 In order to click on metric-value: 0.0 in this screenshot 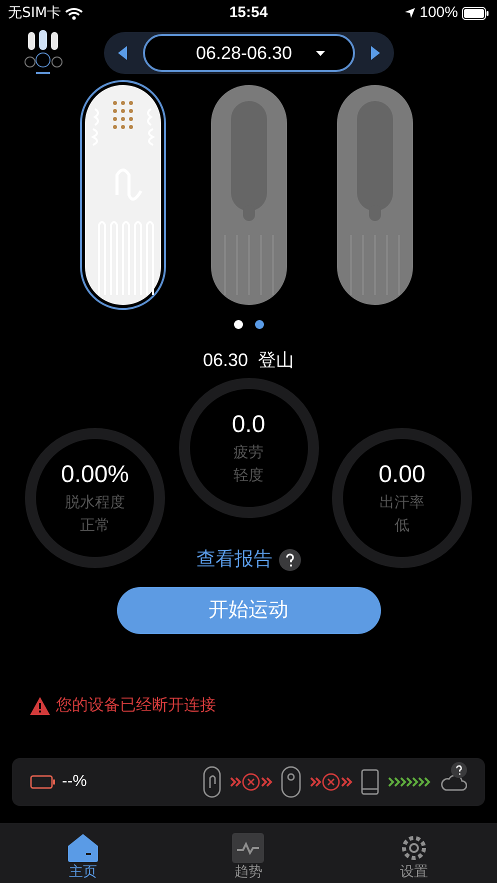, I will do `click(249, 425)`.